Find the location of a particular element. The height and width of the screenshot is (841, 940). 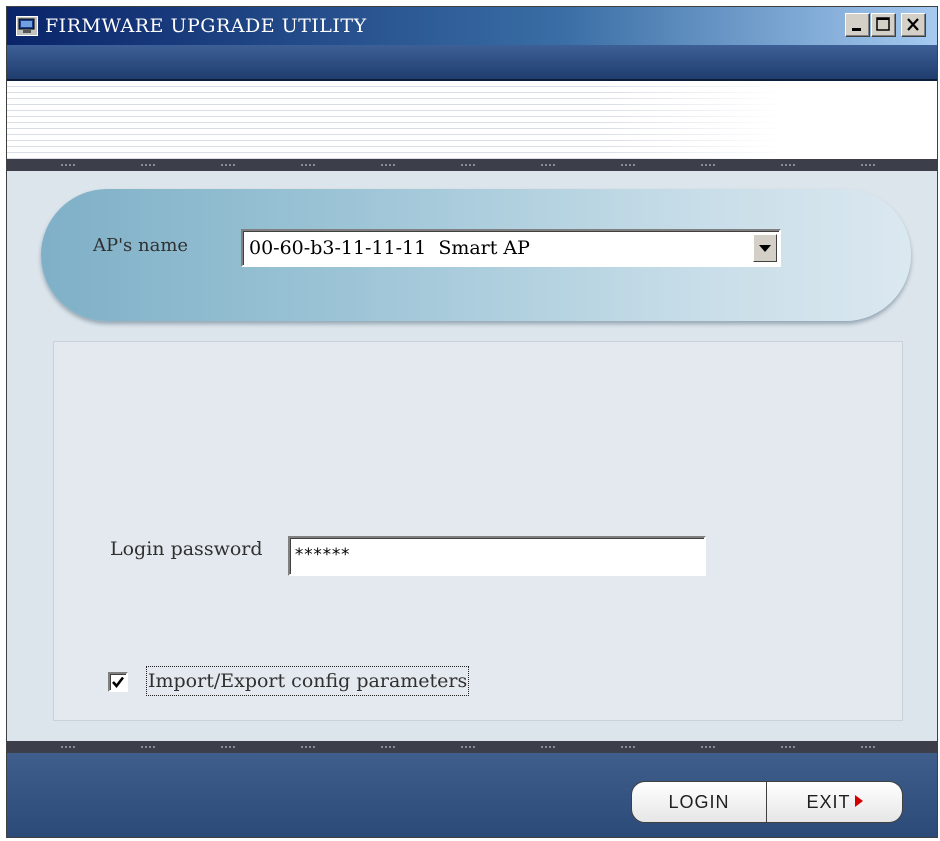

exit-button: EXIT is located at coordinates (835, 802).